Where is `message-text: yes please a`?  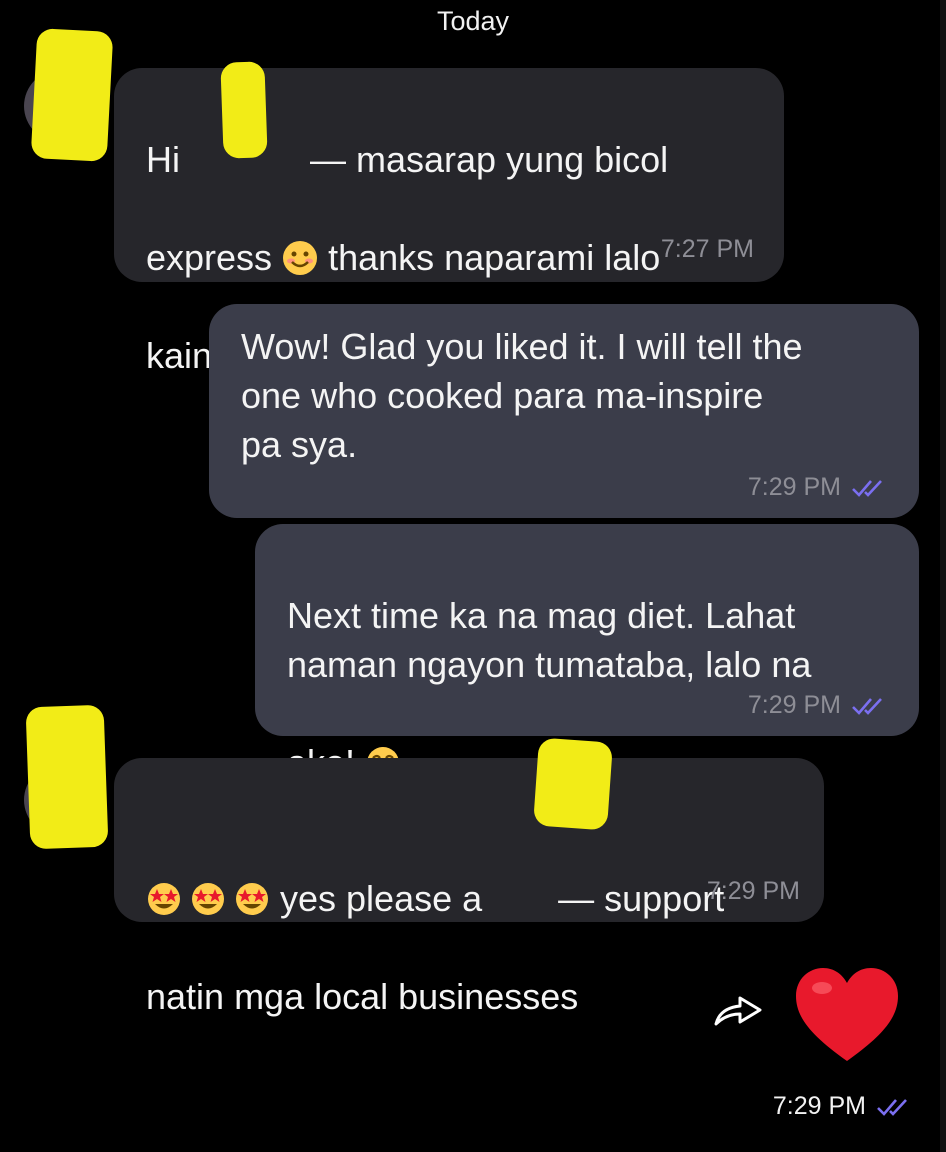 message-text: yes please a is located at coordinates (376, 898).